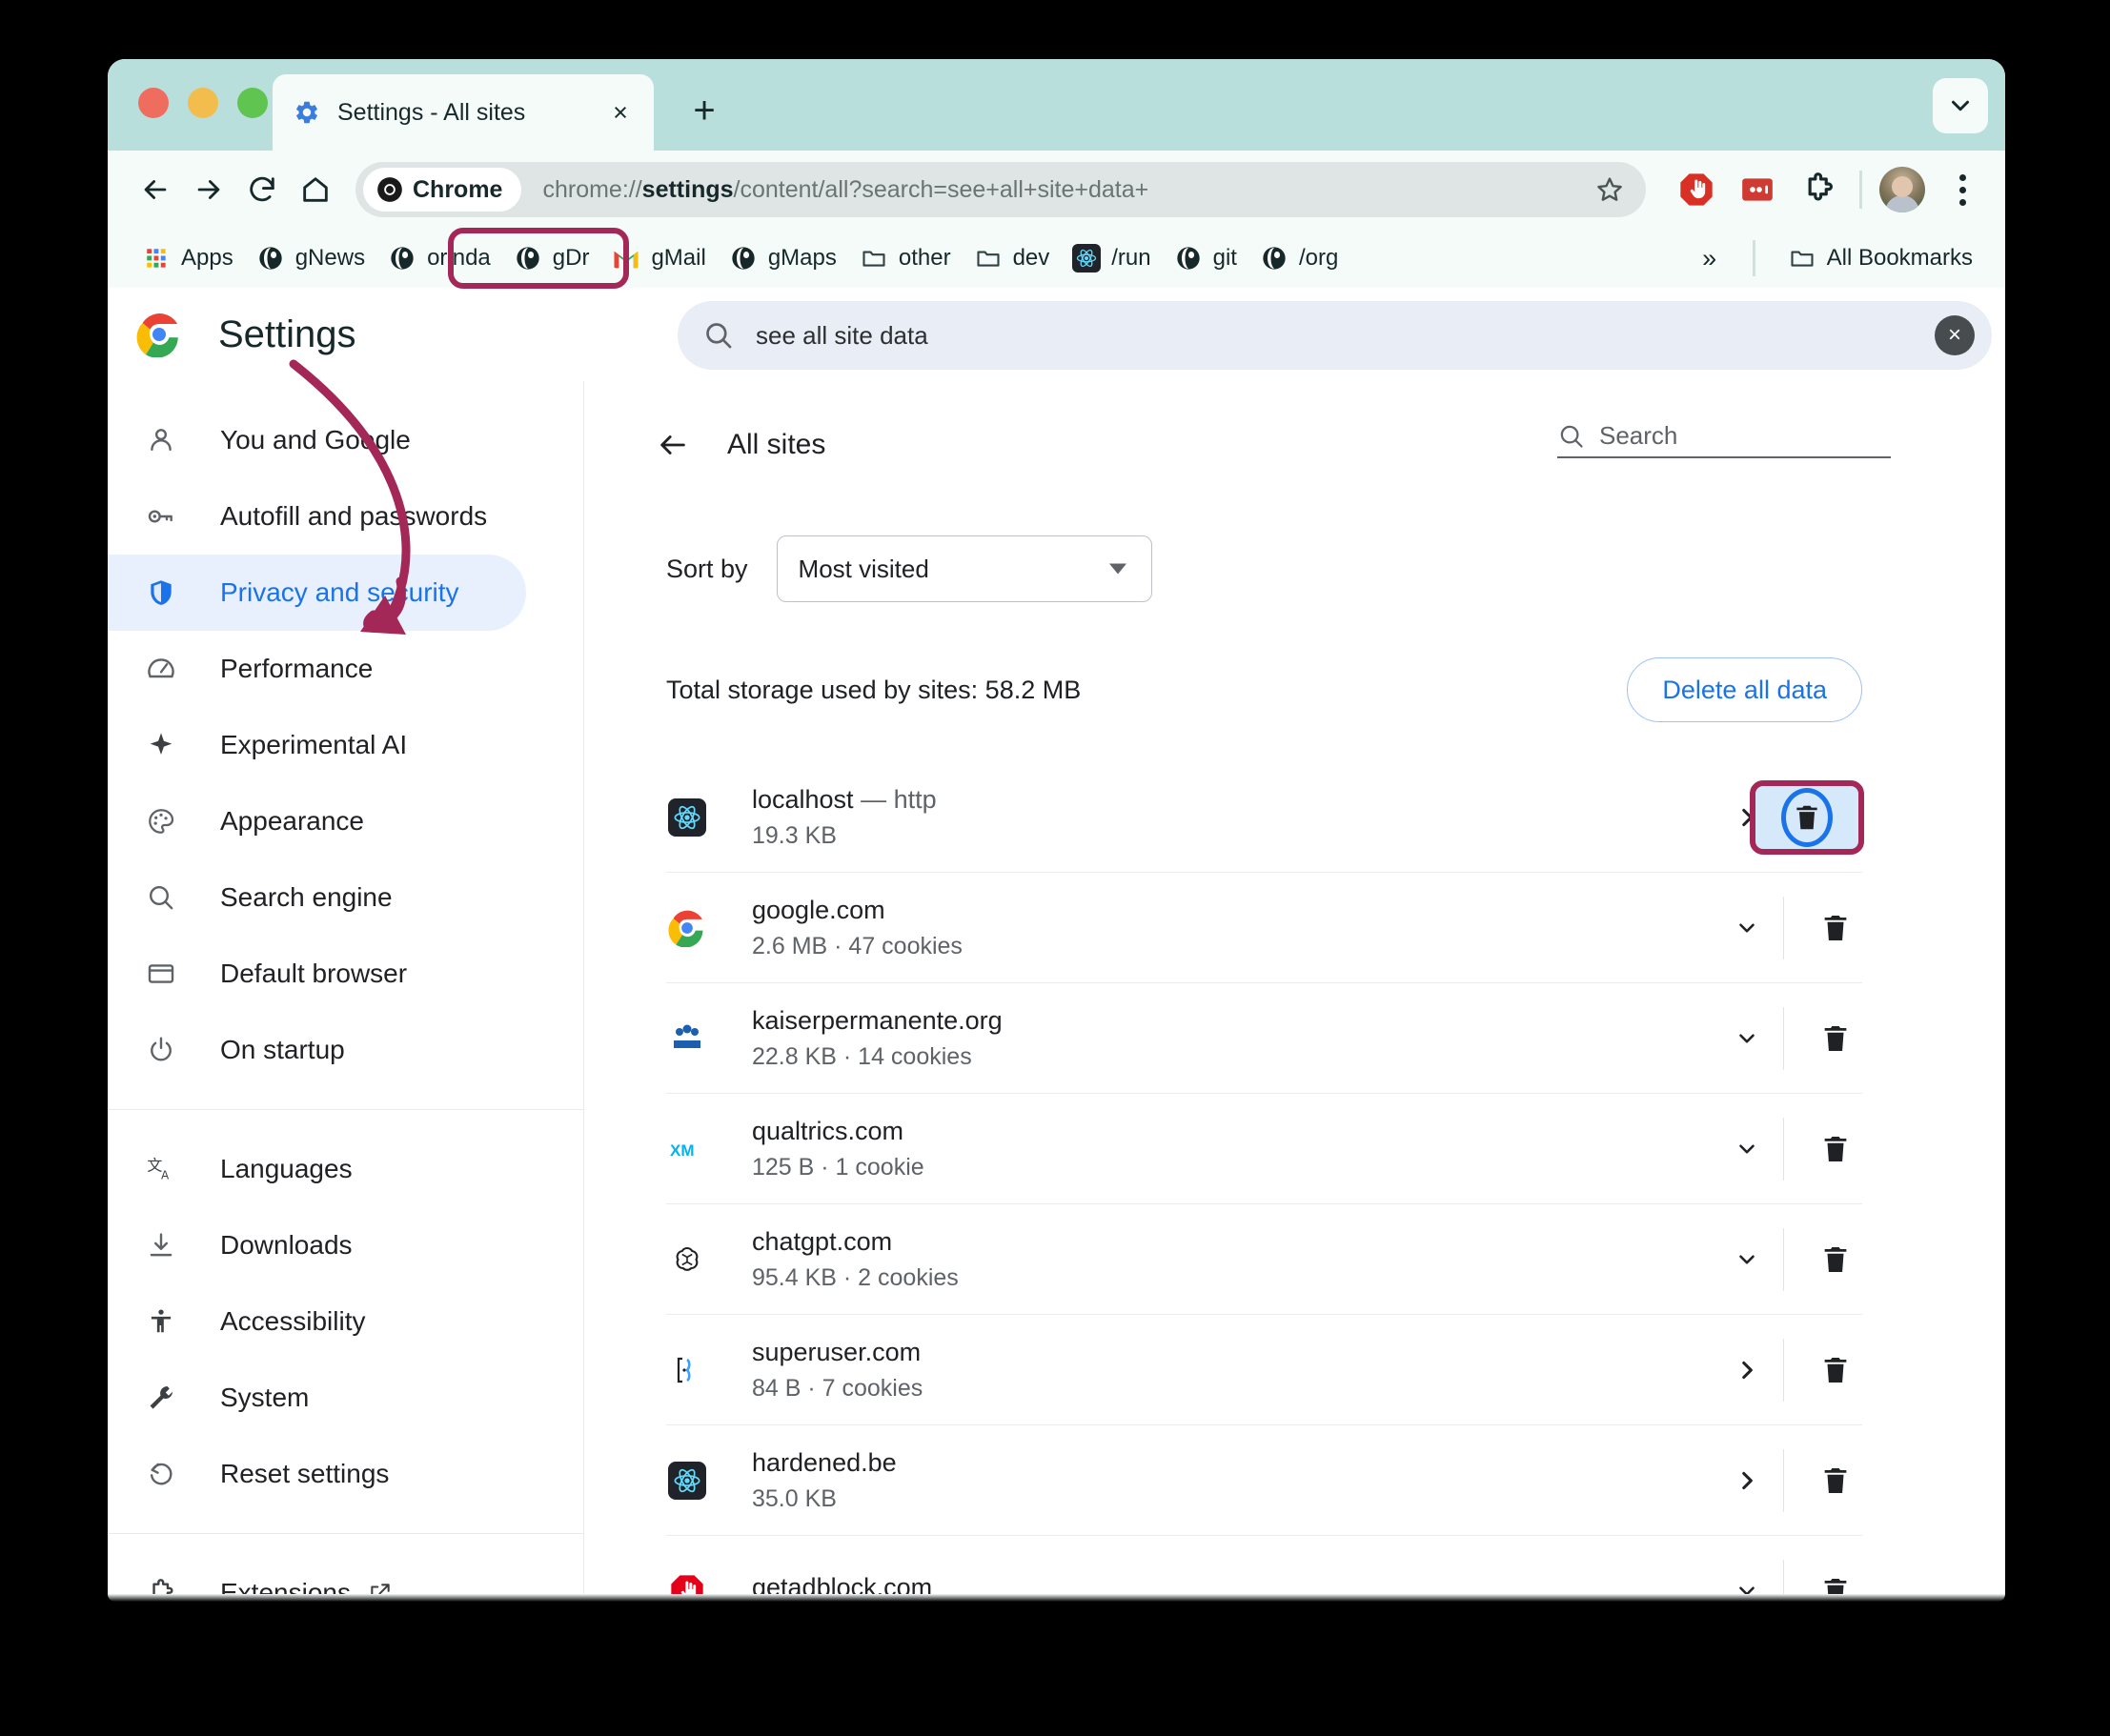  What do you see at coordinates (1264, 1480) in the screenshot?
I see `table-row: hardened.be 35.0 KB` at bounding box center [1264, 1480].